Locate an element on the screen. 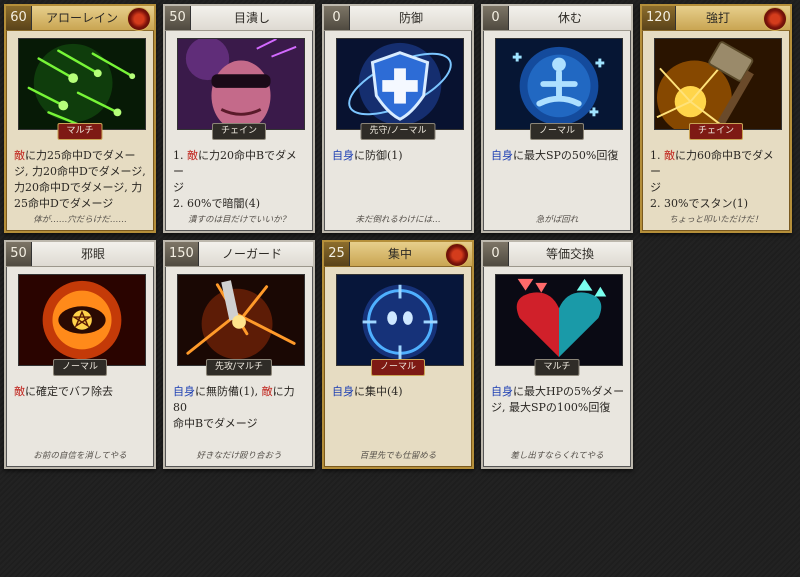 Image resolution: width=800 pixels, height=577 pixels. card-type-tag: 先攻/マルチ is located at coordinates (239, 367).